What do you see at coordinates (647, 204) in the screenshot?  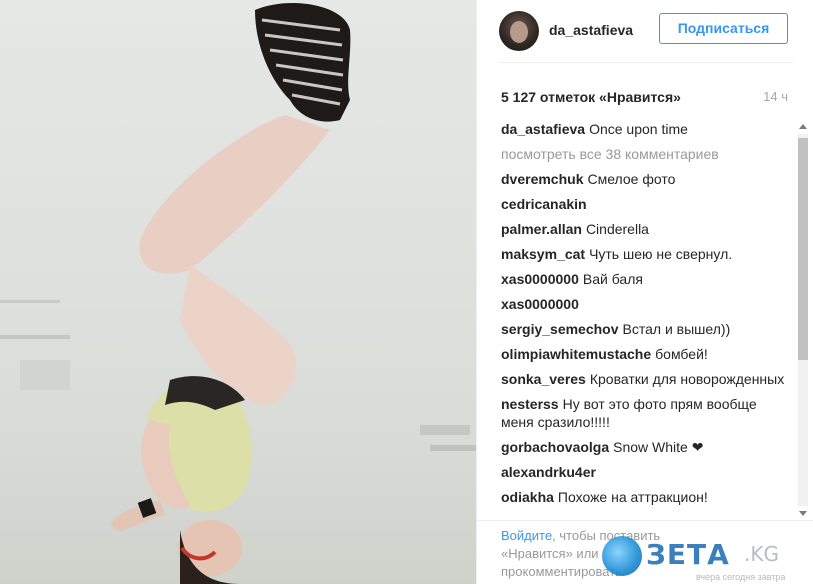 I see `comment: cedricanakin` at bounding box center [647, 204].